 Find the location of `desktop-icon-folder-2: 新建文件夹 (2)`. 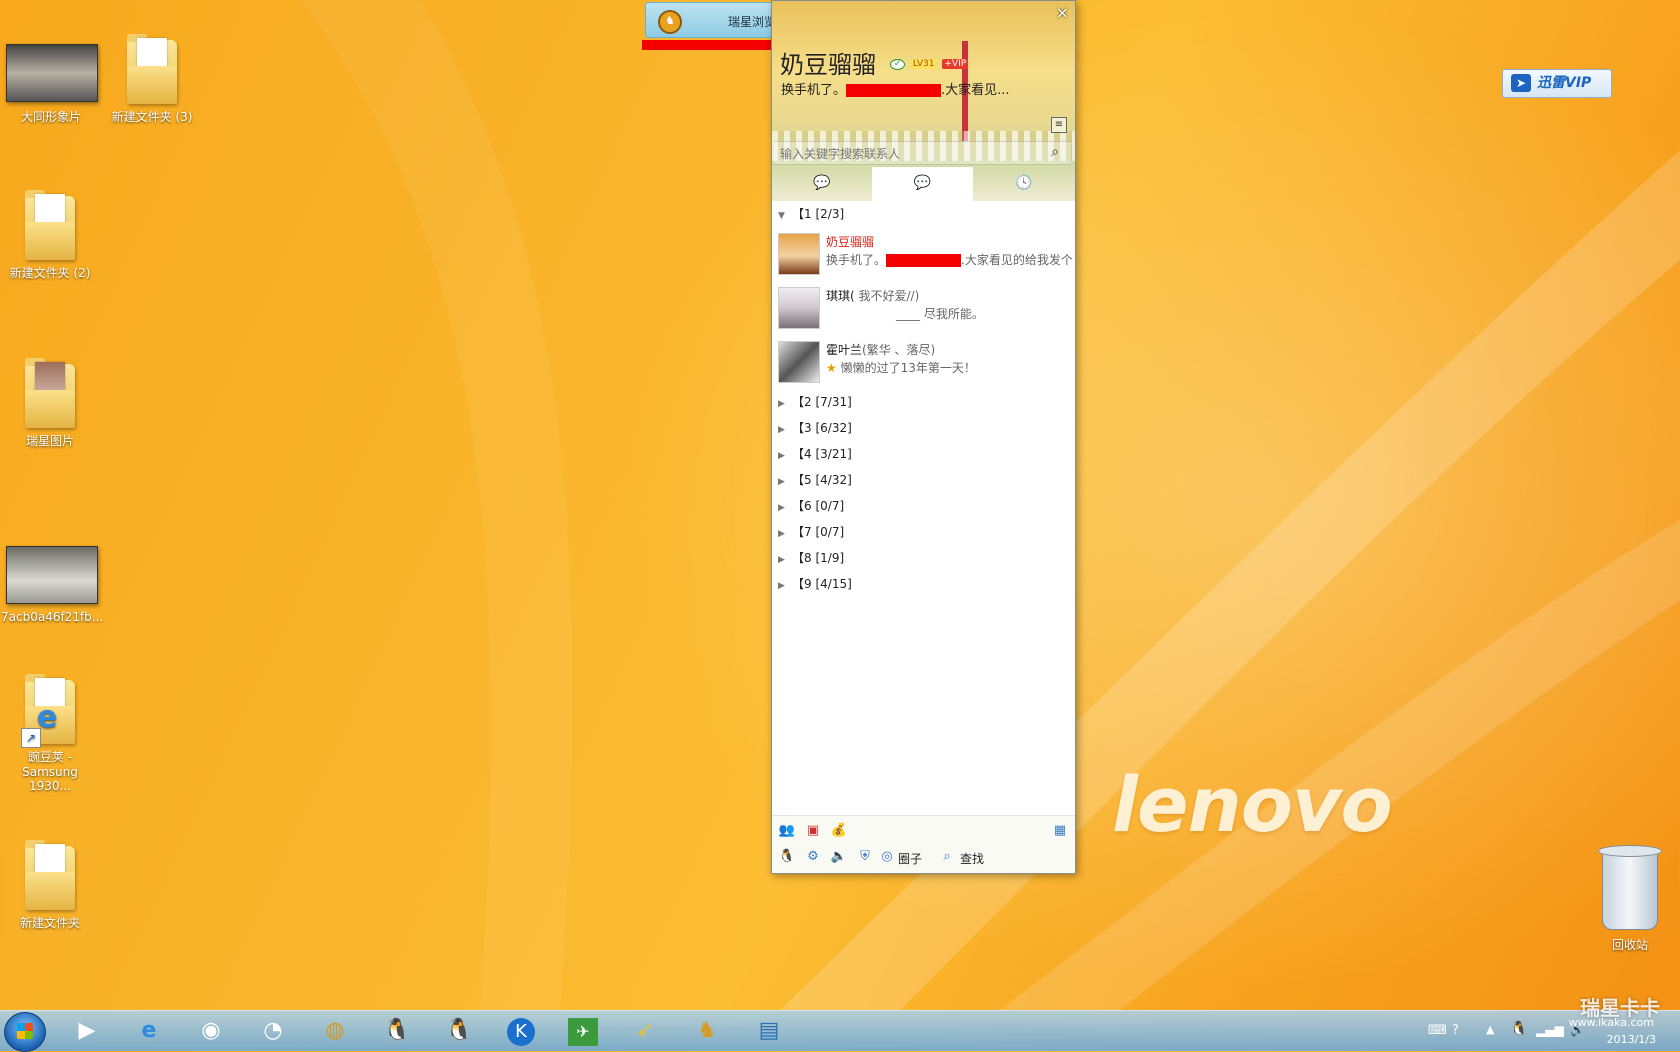

desktop-icon-folder-2: 新建文件夹 (2) is located at coordinates (50, 235).